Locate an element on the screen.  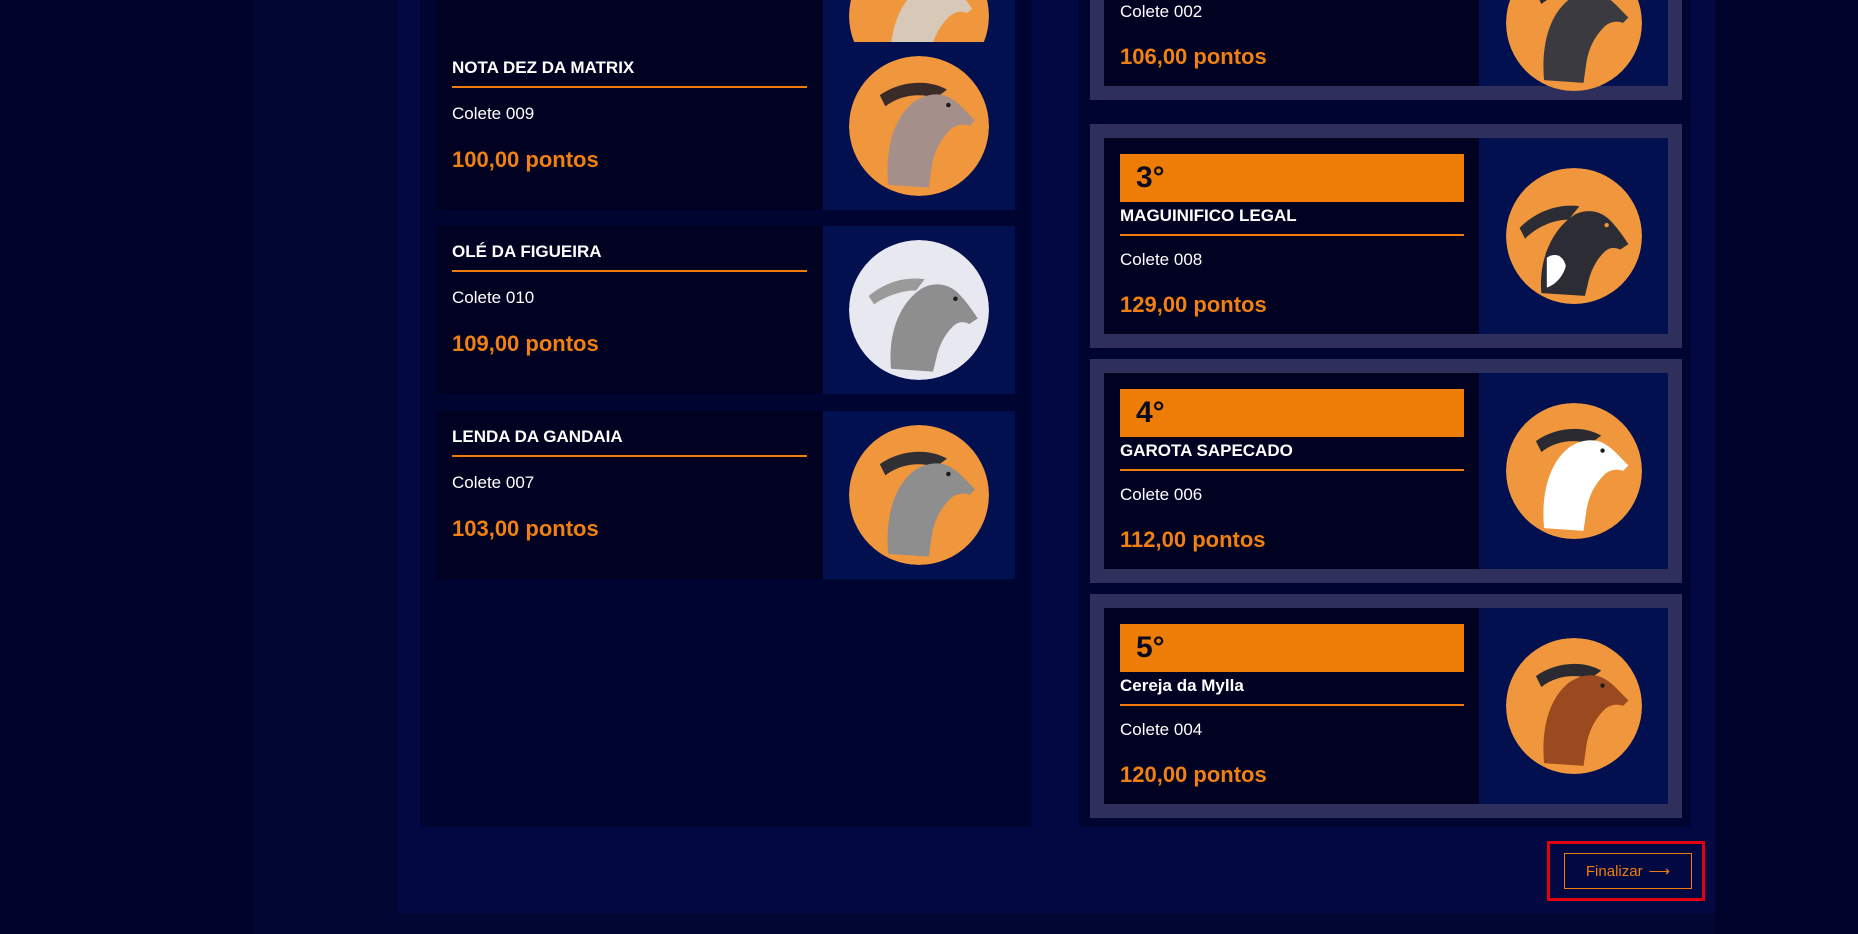
horse-name: NOTA DEZ DA MATRIX is located at coordinates (629, 73).